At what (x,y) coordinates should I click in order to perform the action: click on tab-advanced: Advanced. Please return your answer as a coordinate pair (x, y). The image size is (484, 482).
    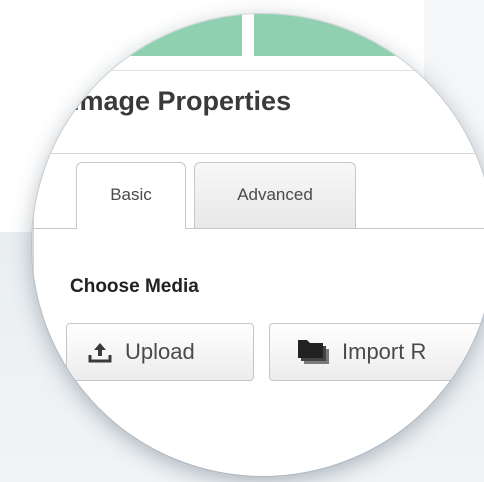
    Looking at the image, I should click on (275, 195).